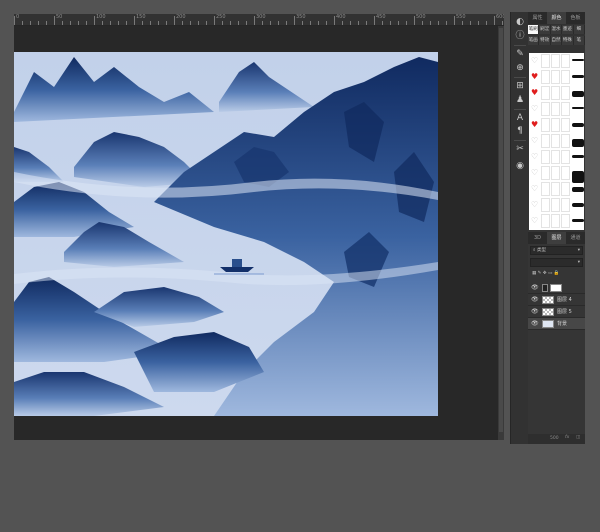 This screenshot has width=600, height=532. Describe the element at coordinates (520, 22) in the screenshot. I see `adjustment-icon: ◐` at that location.